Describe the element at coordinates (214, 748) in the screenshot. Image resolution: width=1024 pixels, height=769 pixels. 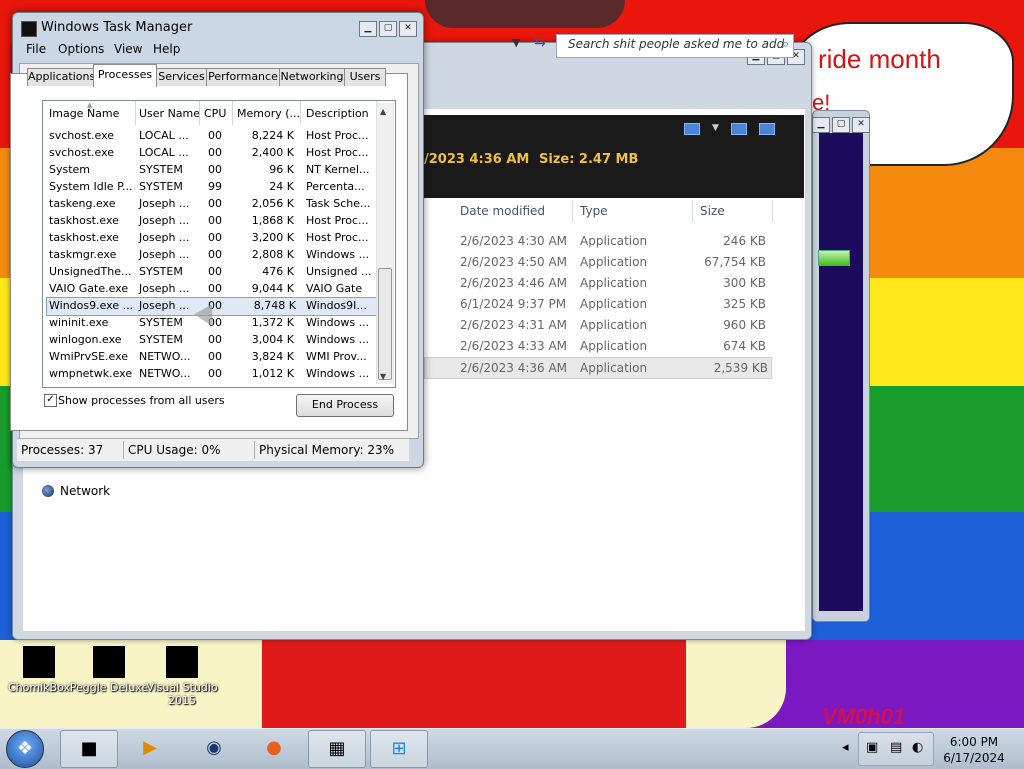
I see `taskbar-item-globe: ◉` at that location.